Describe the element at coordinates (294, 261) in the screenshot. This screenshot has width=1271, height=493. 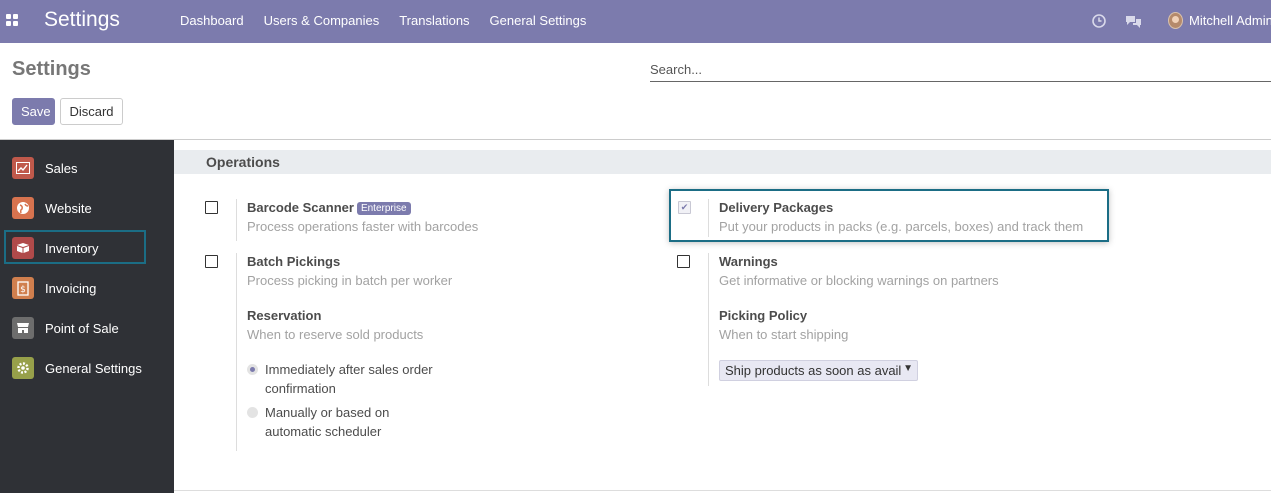
I see `batch-pickings-title: Batch Pickings` at that location.